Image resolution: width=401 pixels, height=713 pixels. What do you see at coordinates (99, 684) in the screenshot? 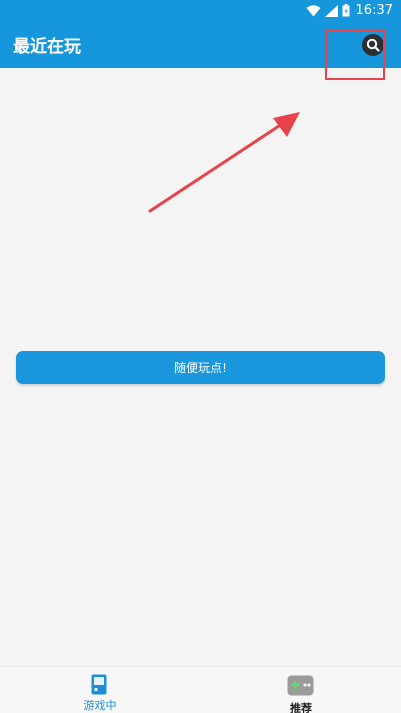
I see `handheld-console-icon` at bounding box center [99, 684].